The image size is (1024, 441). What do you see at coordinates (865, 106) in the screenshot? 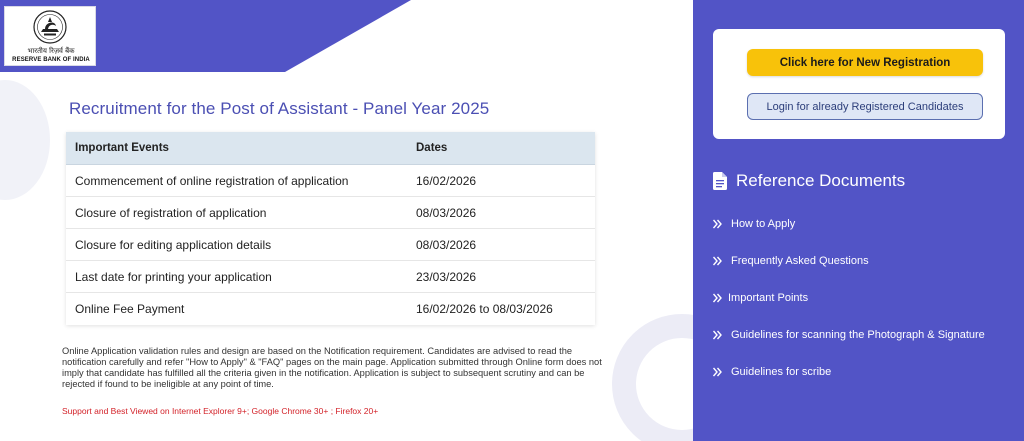
I see `login-button: Login for already Registered Candidates` at bounding box center [865, 106].